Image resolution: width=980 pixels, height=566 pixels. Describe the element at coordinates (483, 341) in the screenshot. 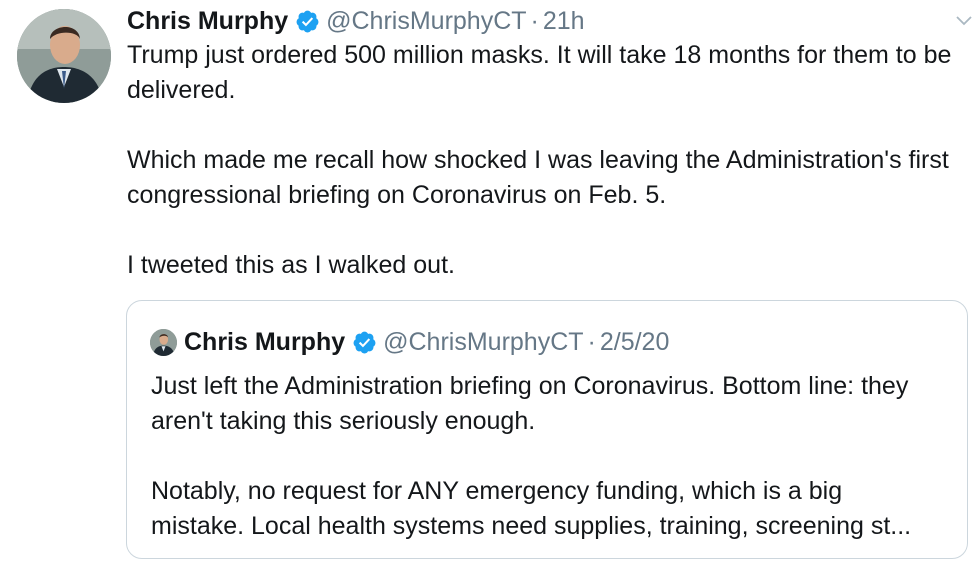

I see `quoted-author-handle: @ChrisMurphyCT` at that location.